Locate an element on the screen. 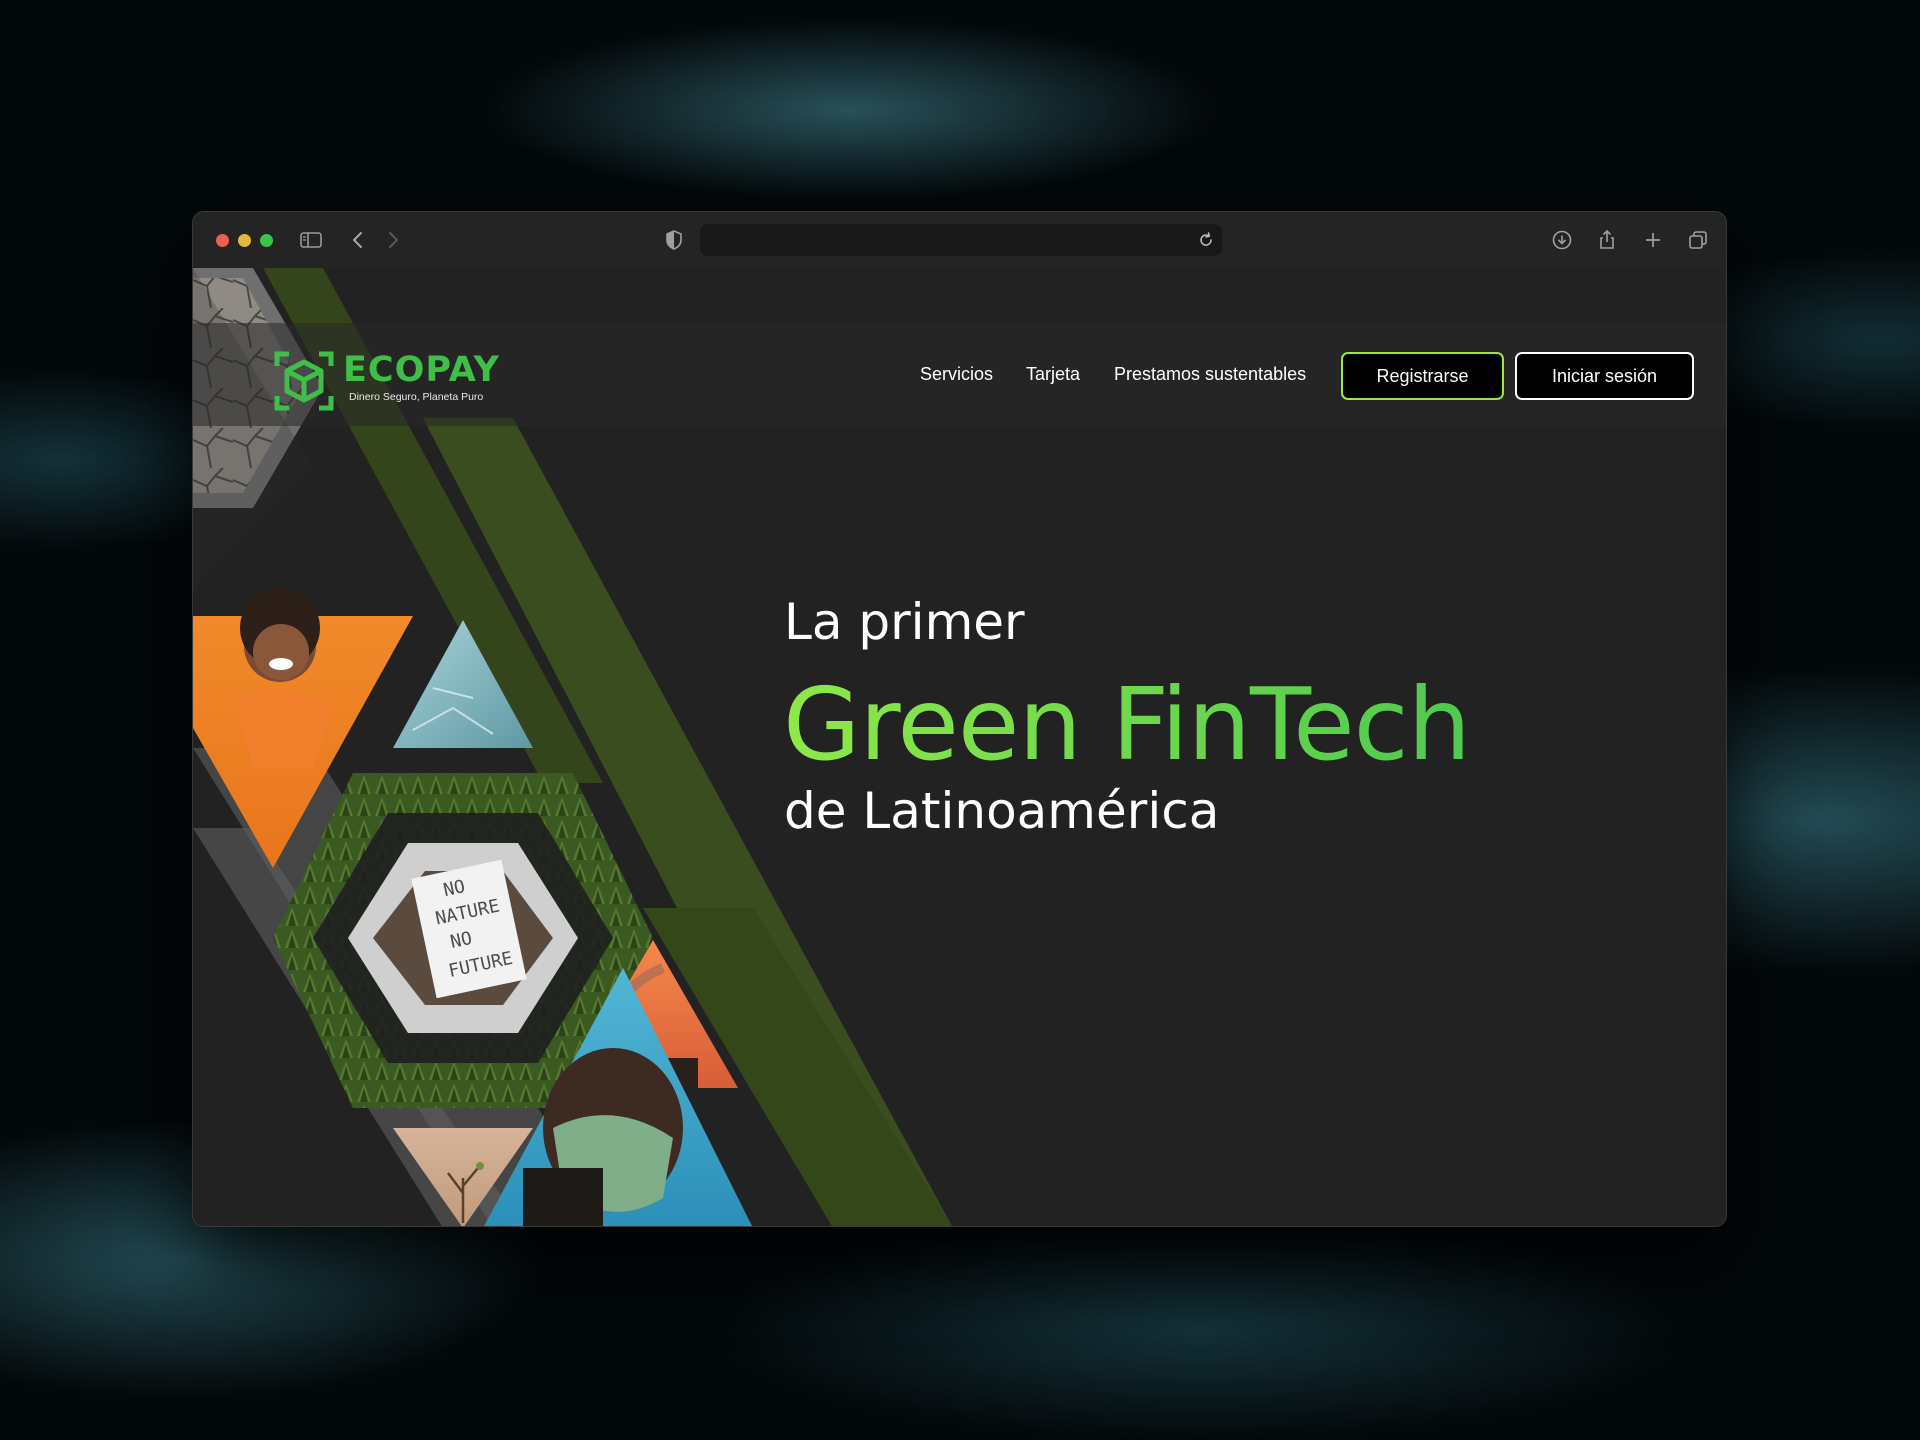  address-bar is located at coordinates (961, 240).